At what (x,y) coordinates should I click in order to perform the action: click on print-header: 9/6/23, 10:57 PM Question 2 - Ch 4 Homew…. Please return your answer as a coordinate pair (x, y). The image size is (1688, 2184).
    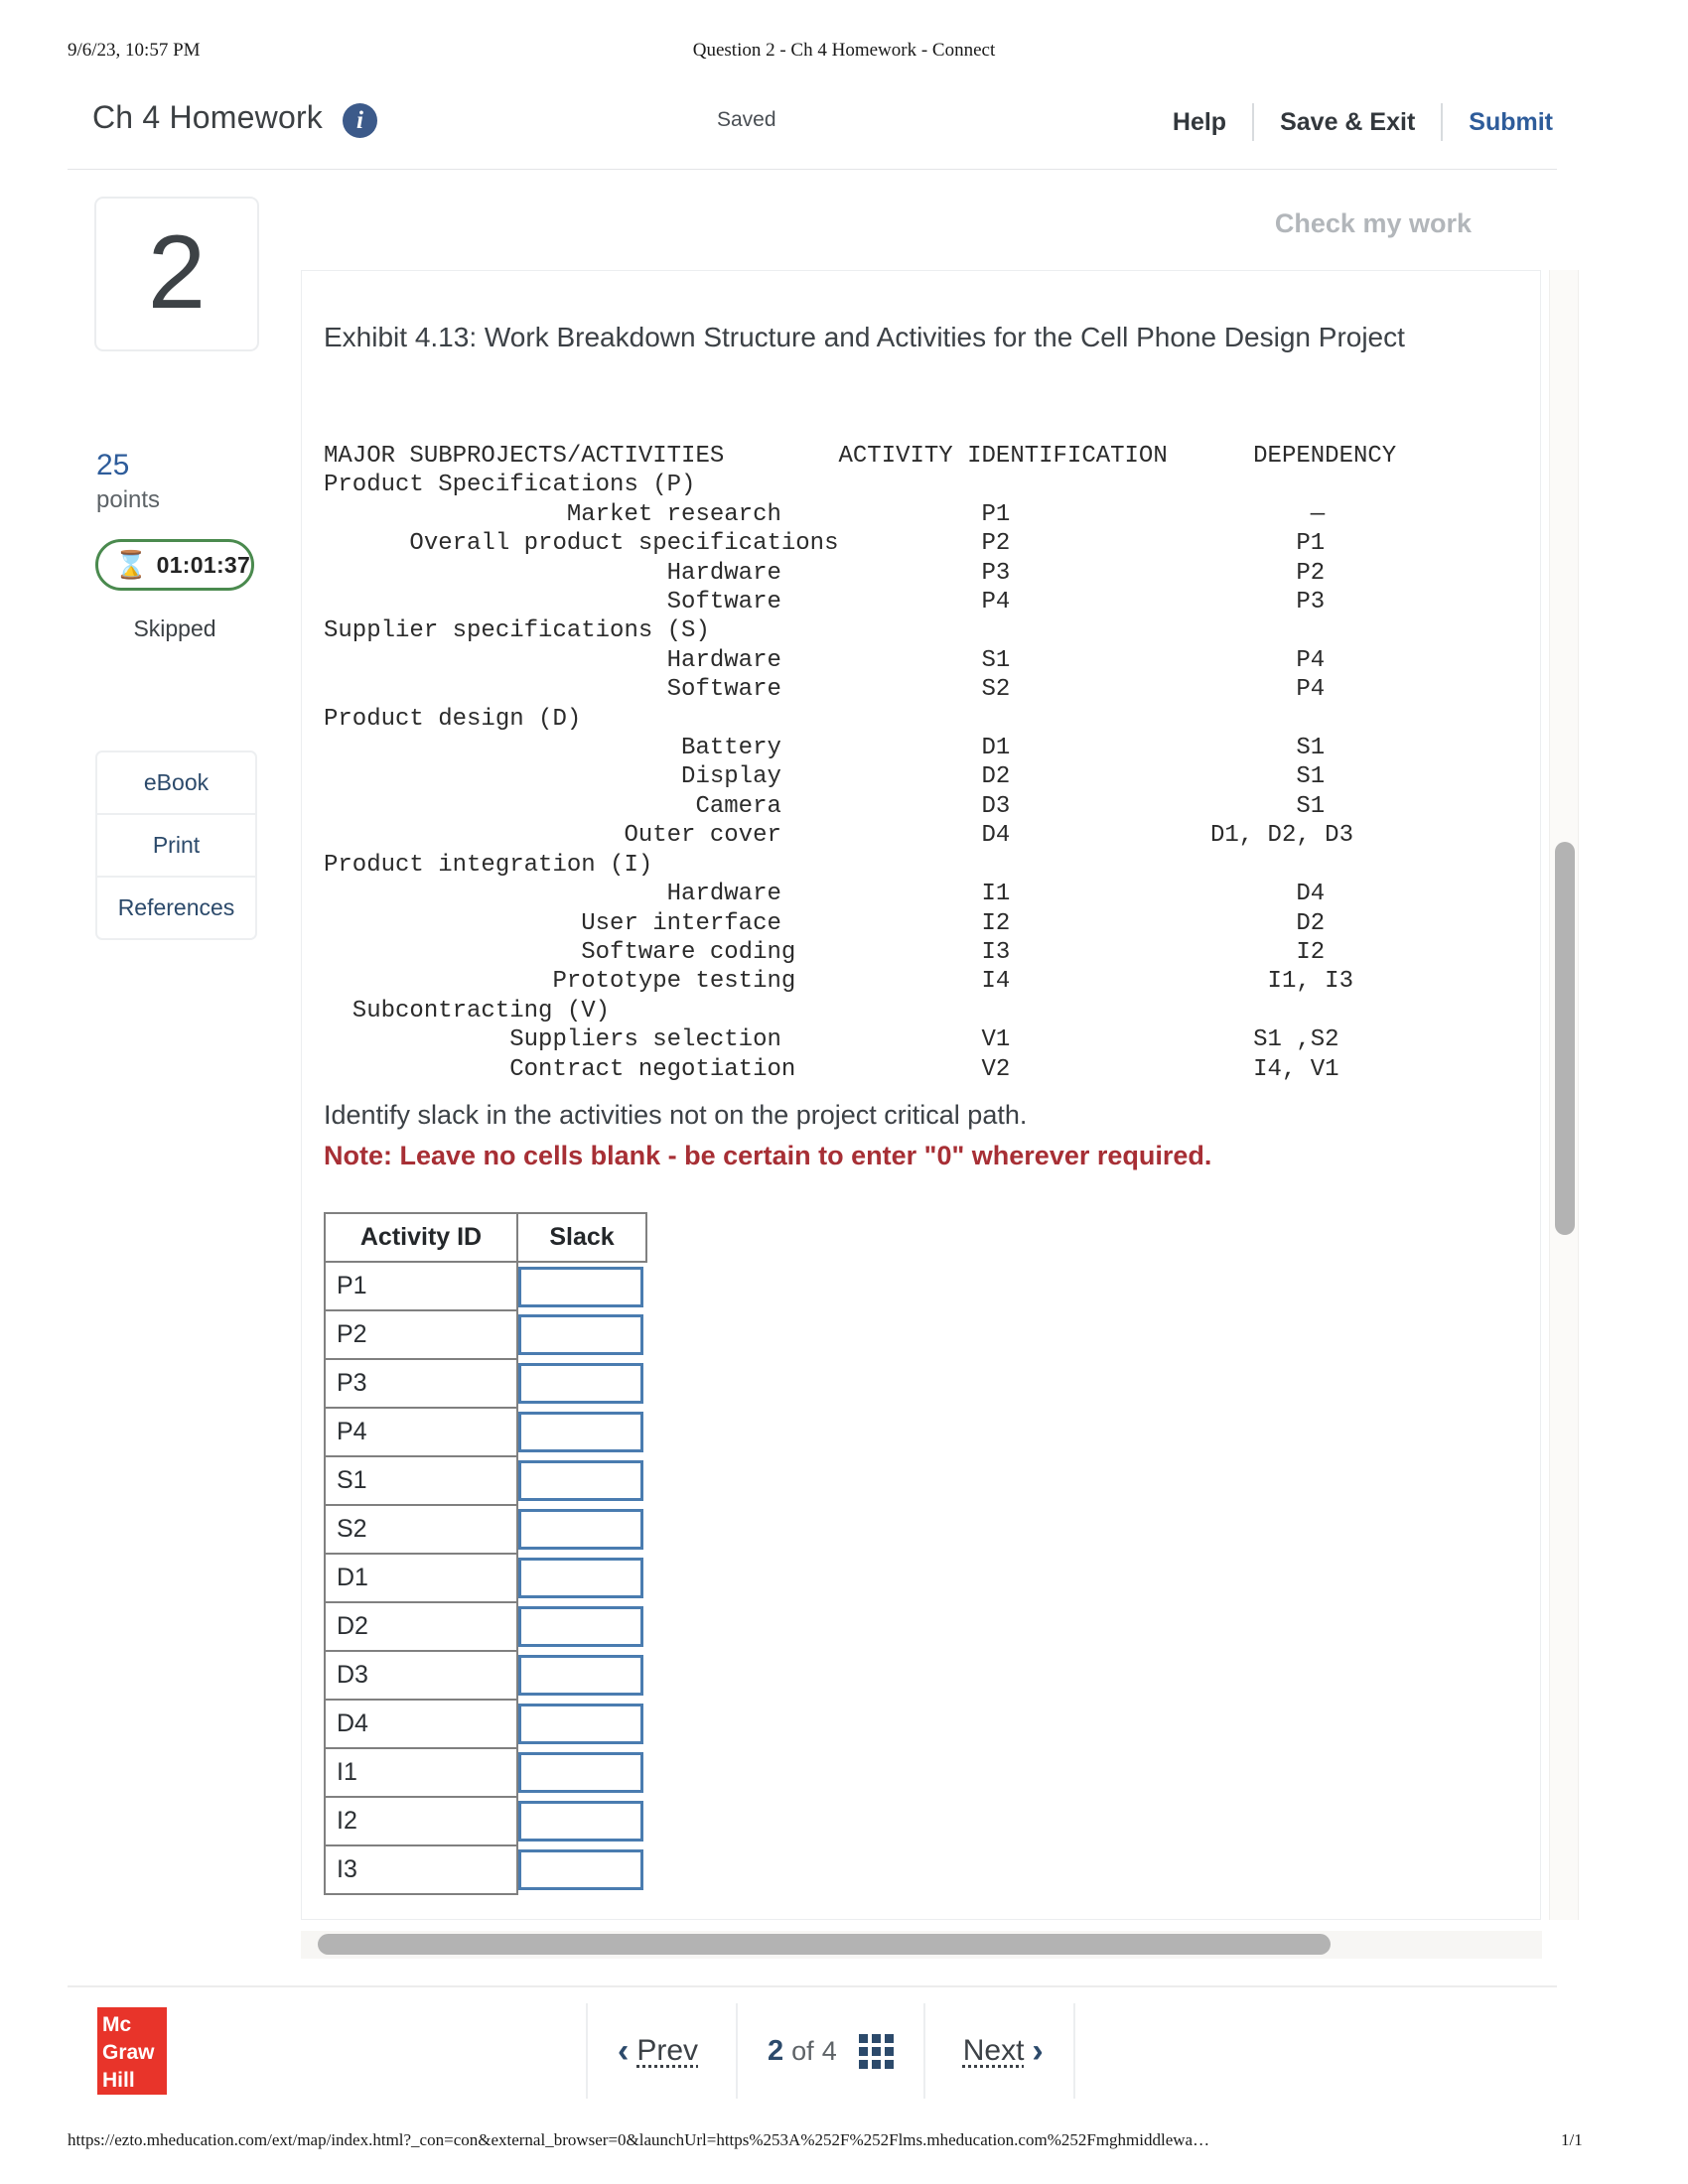
    Looking at the image, I should click on (844, 52).